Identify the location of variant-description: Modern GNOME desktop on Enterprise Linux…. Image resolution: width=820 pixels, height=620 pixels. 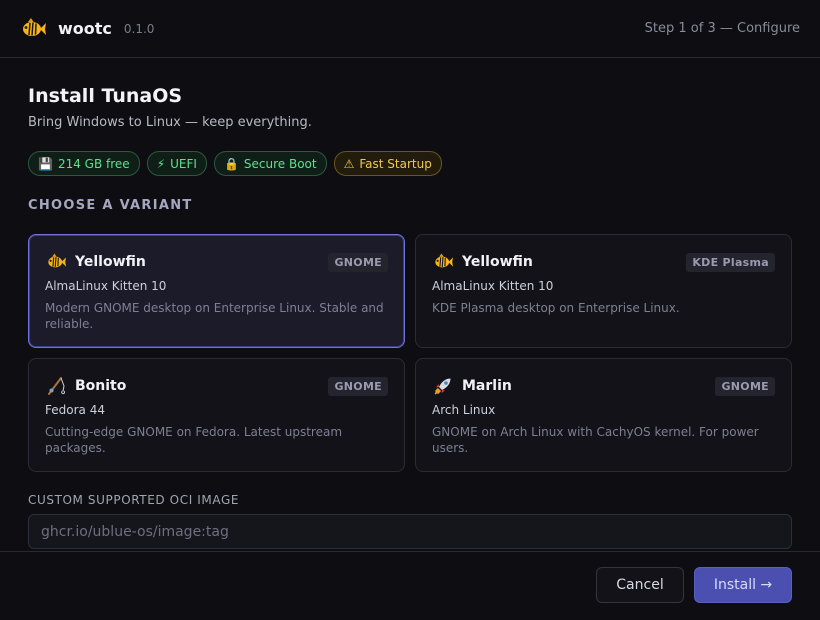
(214, 316).